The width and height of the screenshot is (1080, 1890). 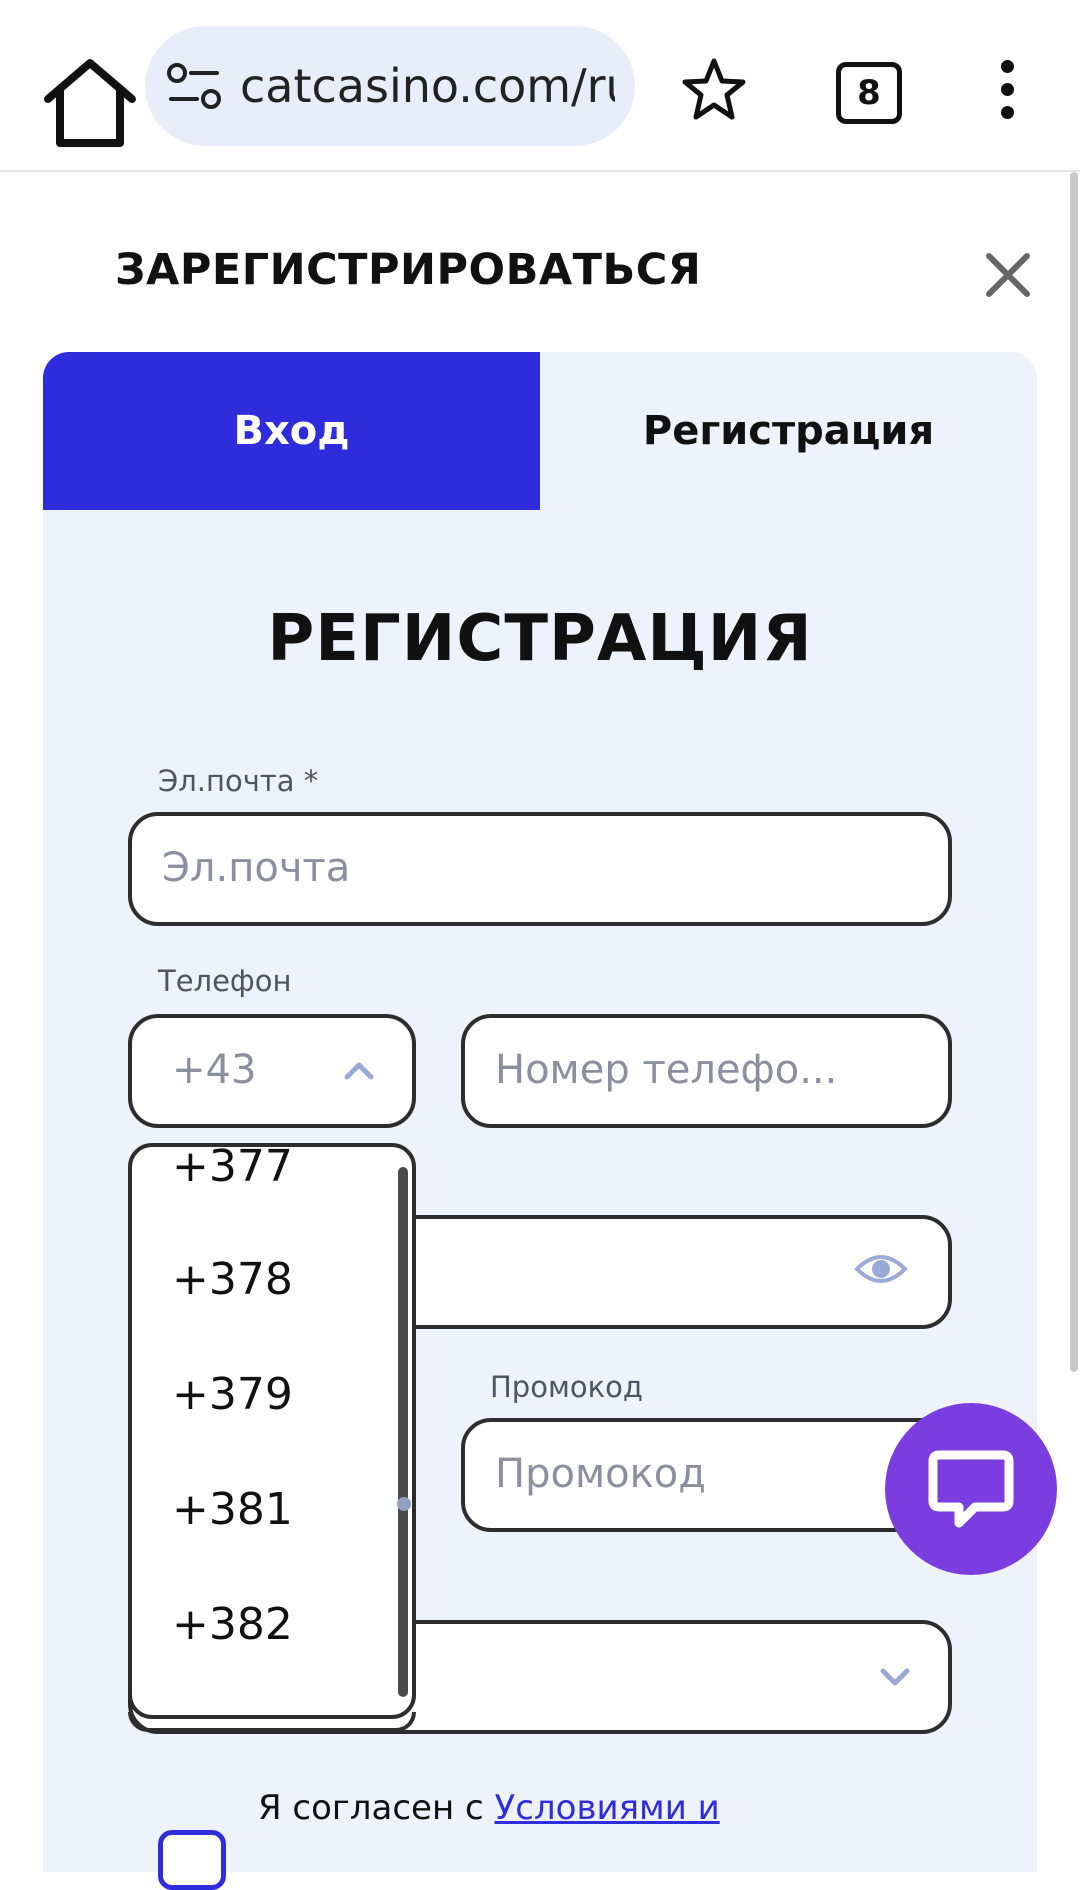 I want to click on chevron-up-icon, so click(x=359, y=1071).